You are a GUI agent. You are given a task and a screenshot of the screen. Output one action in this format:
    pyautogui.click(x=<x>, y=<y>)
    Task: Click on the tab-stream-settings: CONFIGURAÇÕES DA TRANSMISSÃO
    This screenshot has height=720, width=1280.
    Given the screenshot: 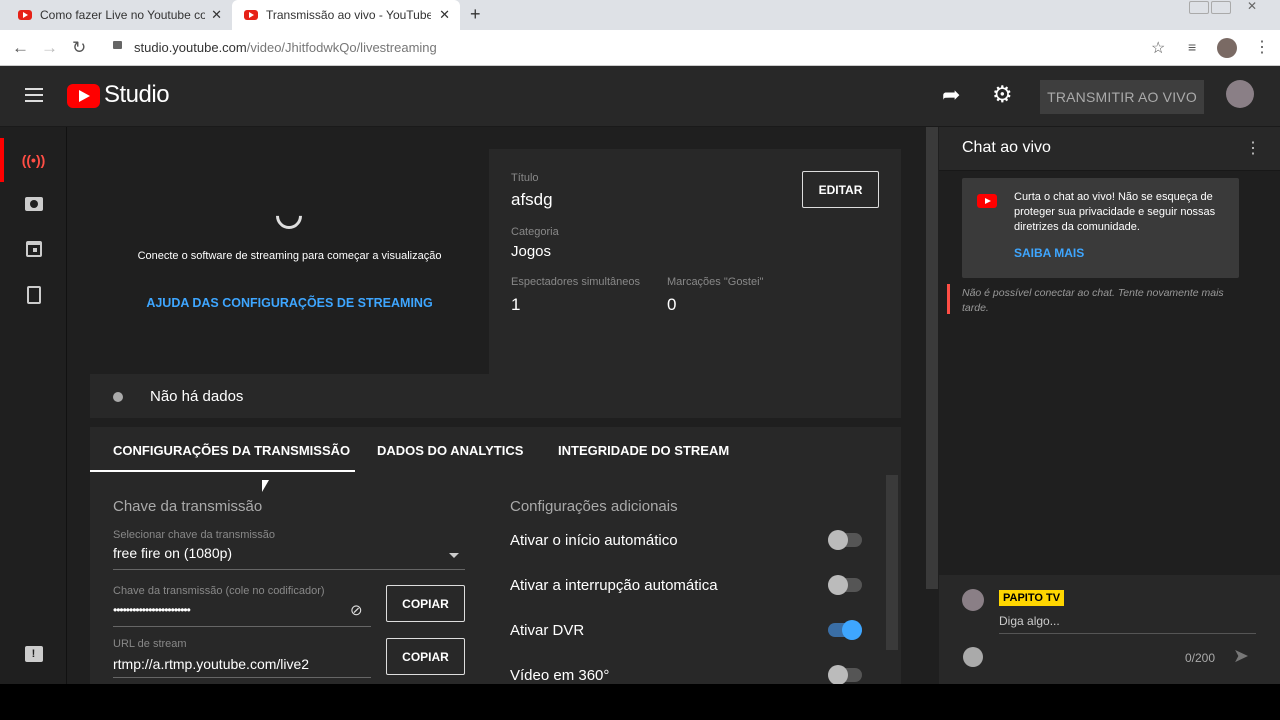 What is the action you would take?
    pyautogui.click(x=231, y=450)
    